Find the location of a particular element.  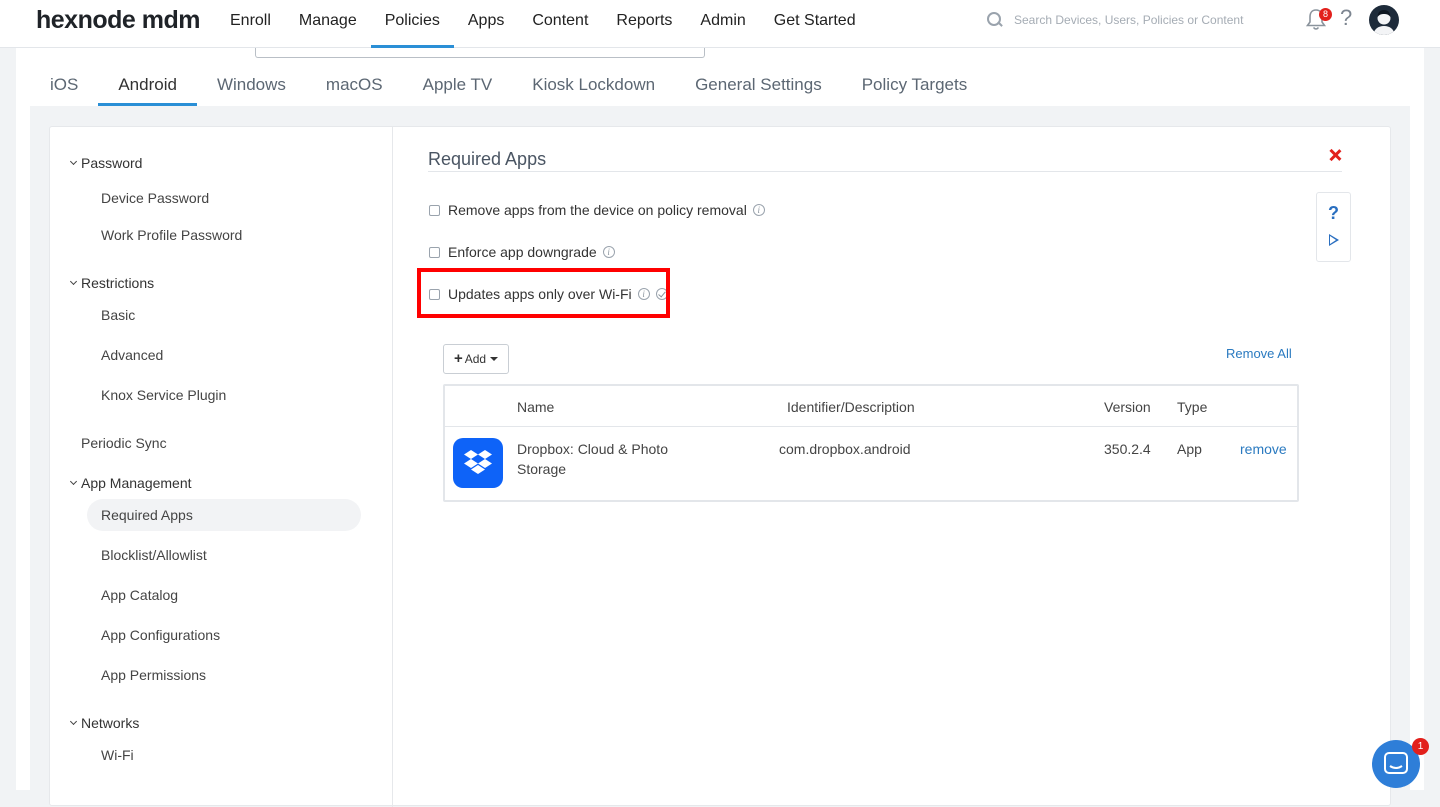

tab-kiosk-lockdown: Kiosk Lockdown is located at coordinates (593, 86).